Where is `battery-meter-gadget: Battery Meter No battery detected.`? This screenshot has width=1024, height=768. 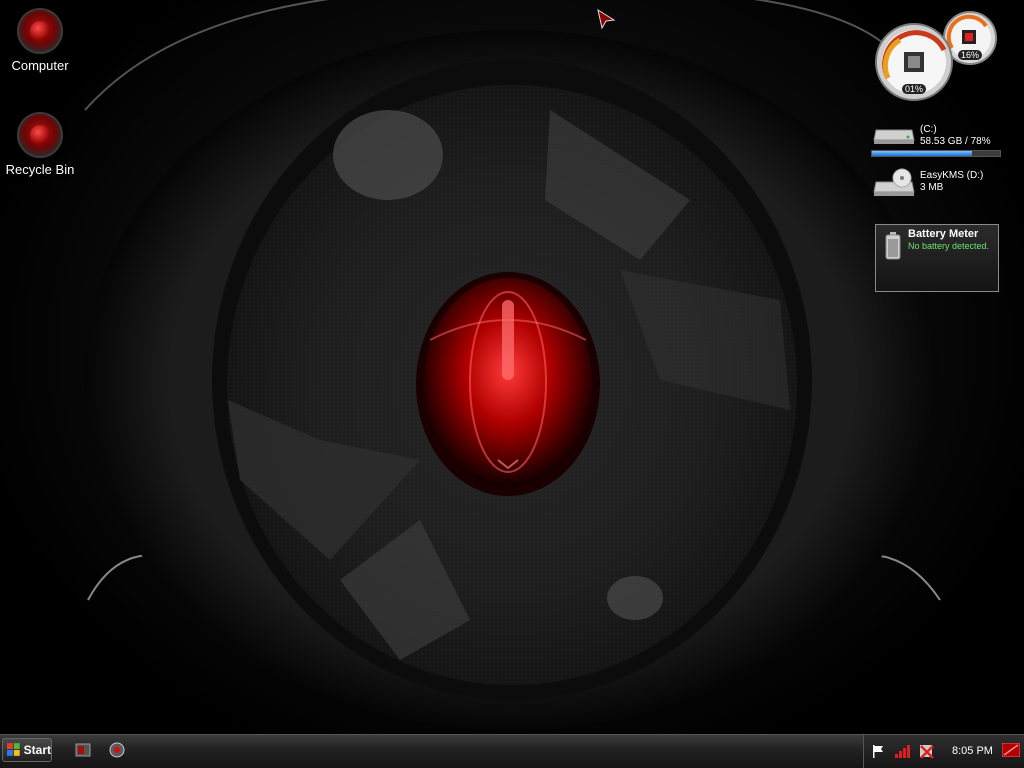 battery-meter-gadget: Battery Meter No battery detected. is located at coordinates (937, 258).